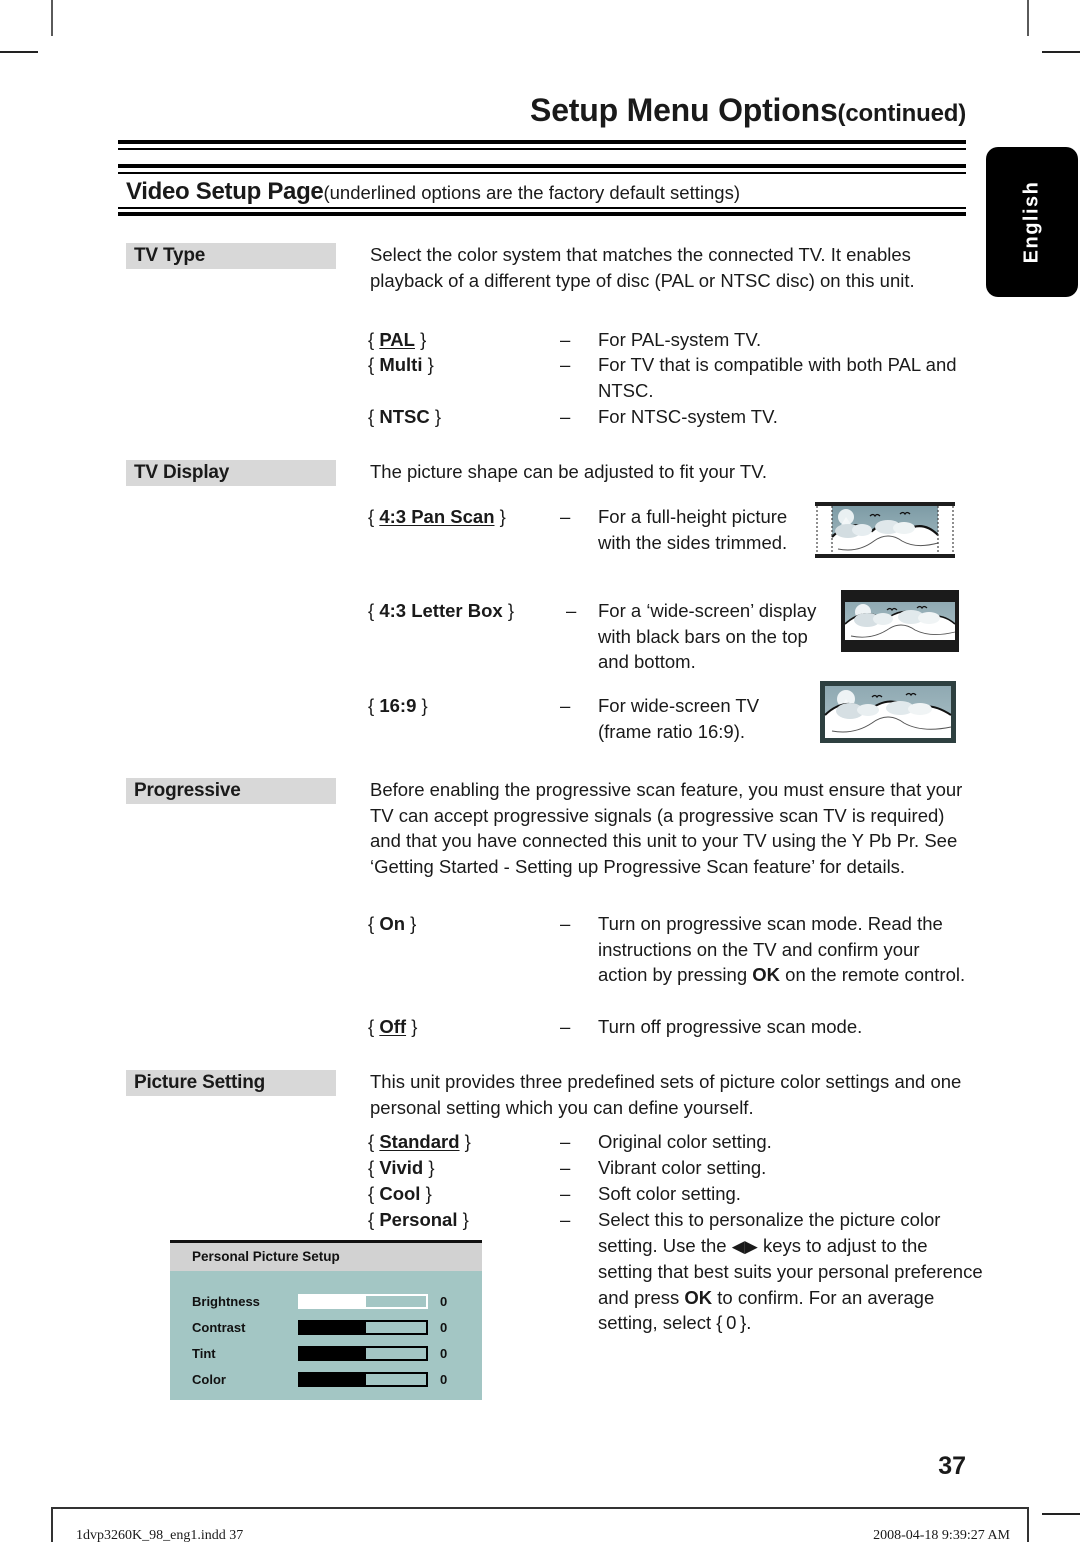 This screenshot has height=1567, width=1080. What do you see at coordinates (392, 924) in the screenshot?
I see `option-on: { On }` at bounding box center [392, 924].